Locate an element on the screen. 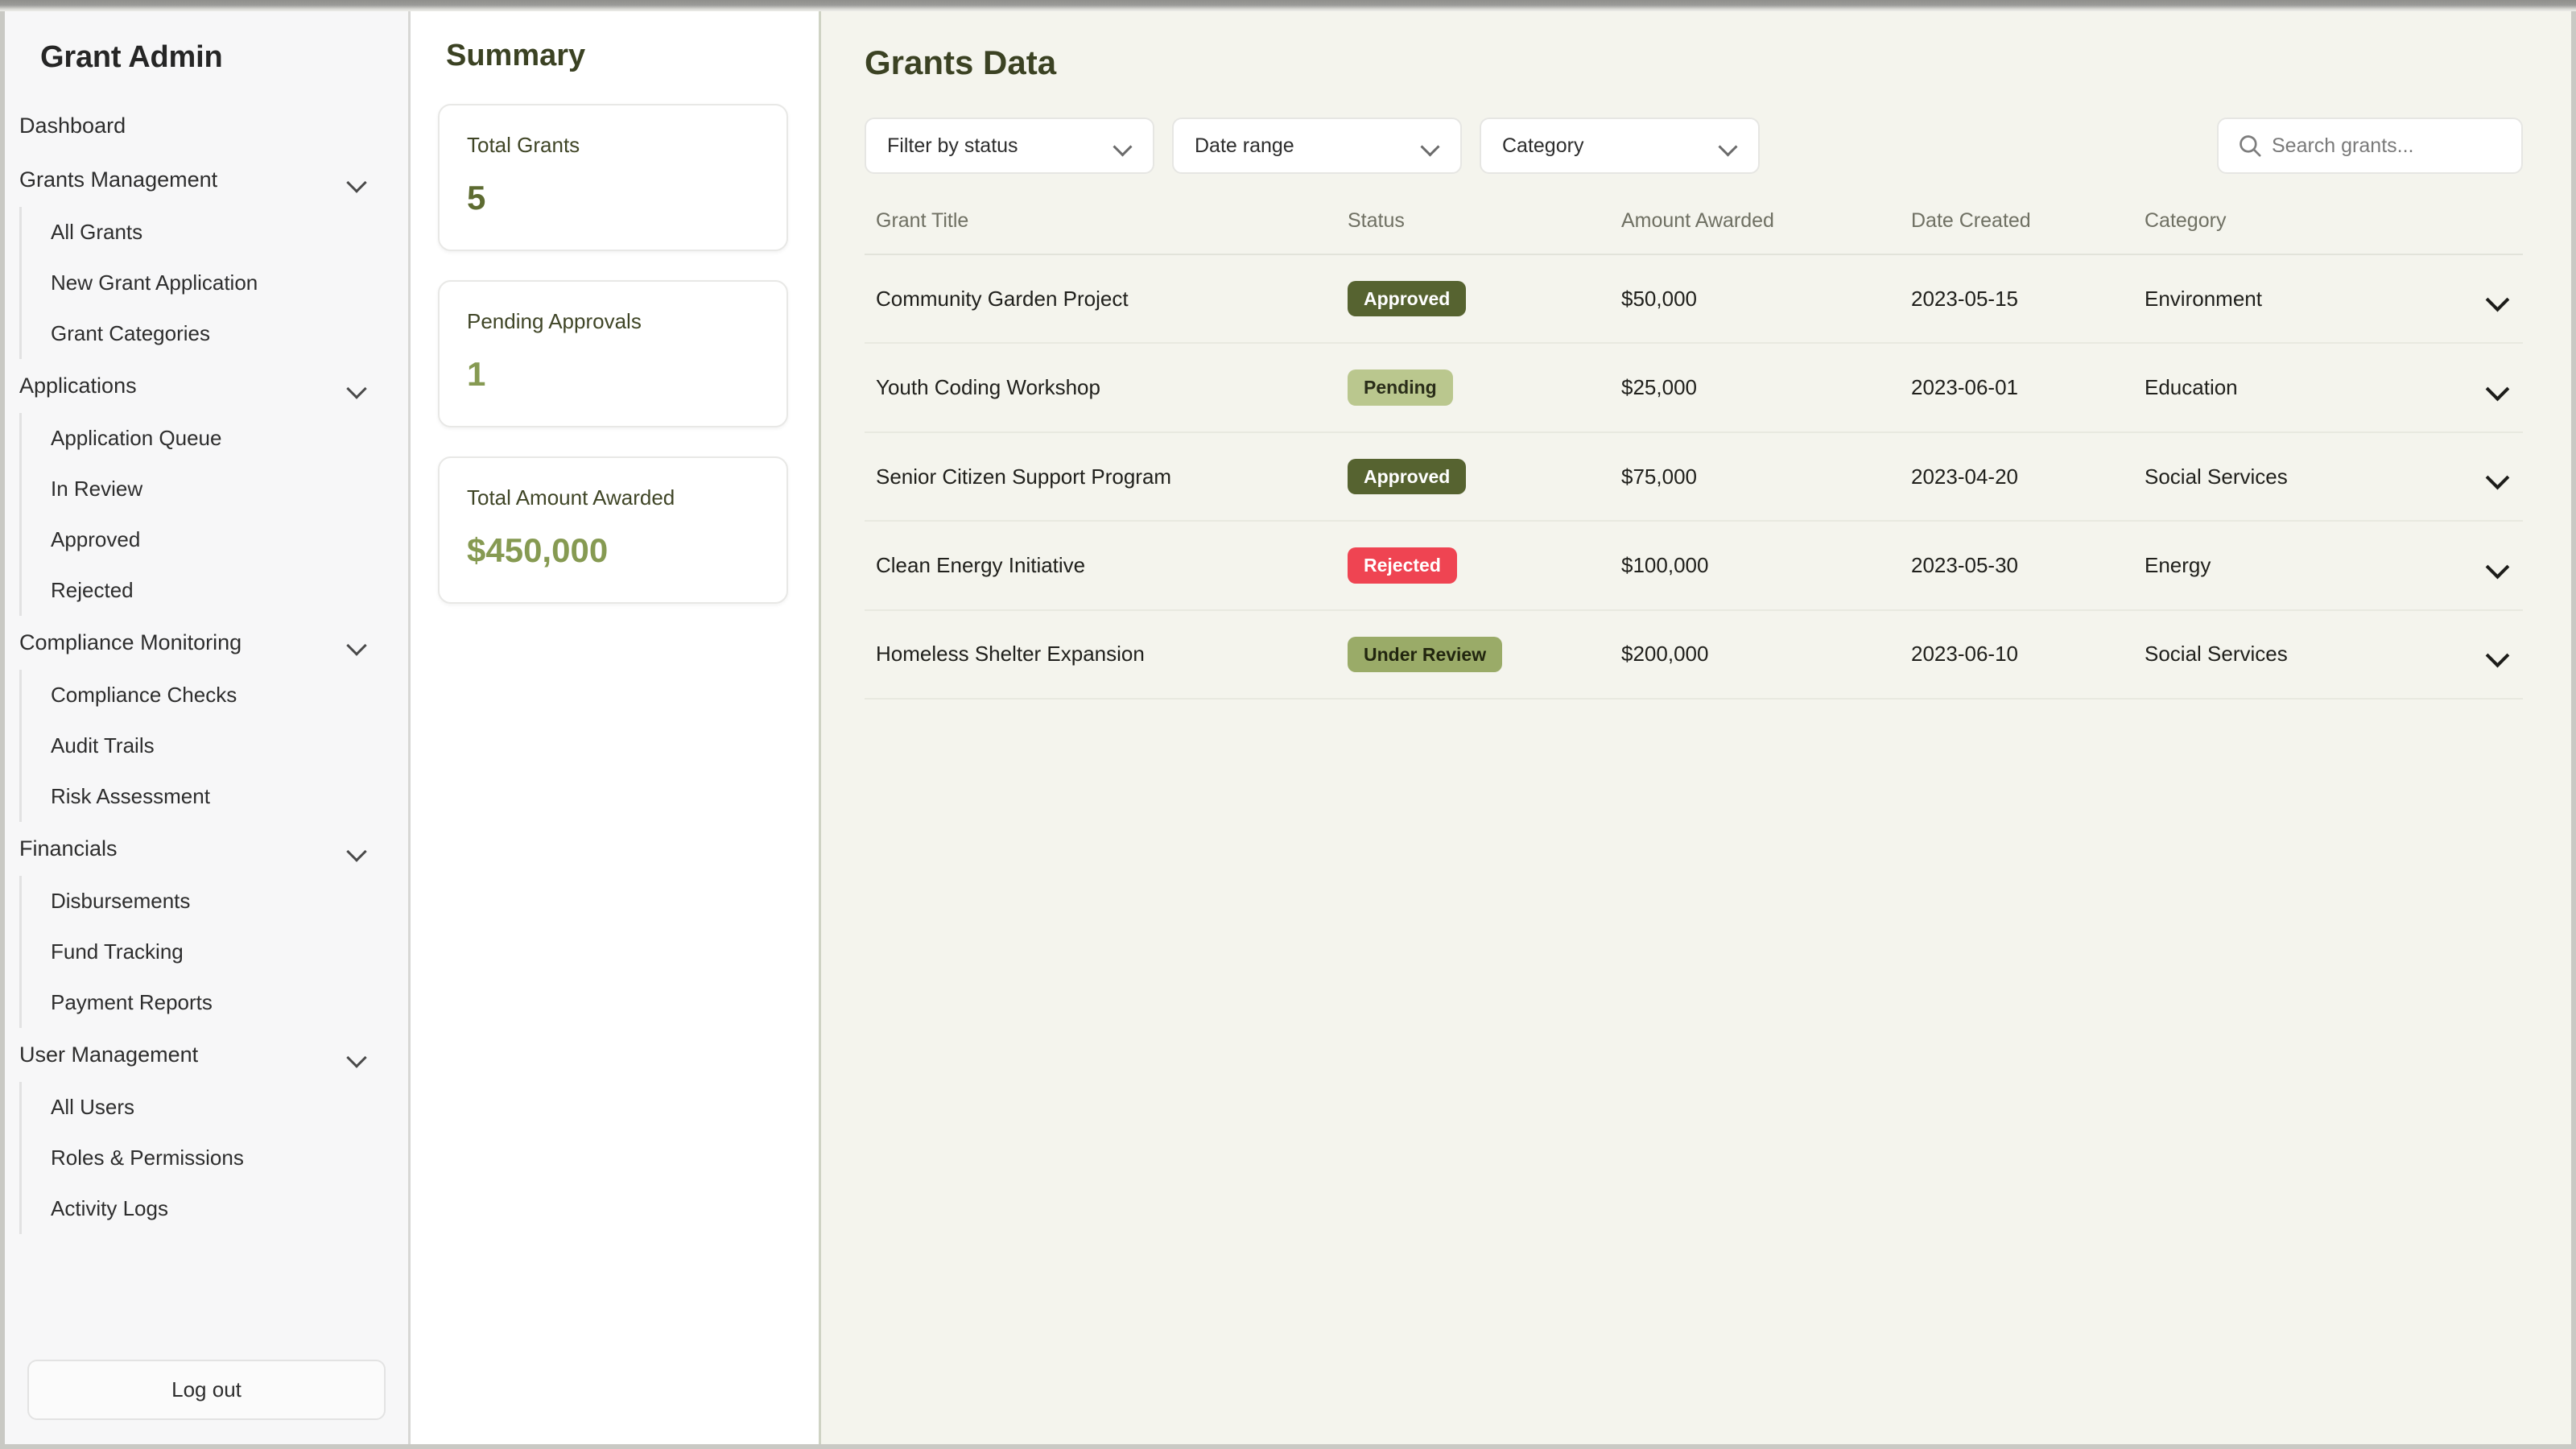 The width and height of the screenshot is (2576, 1449). sidebar-subitem-disbursements: Disbursements is located at coordinates (204, 901).